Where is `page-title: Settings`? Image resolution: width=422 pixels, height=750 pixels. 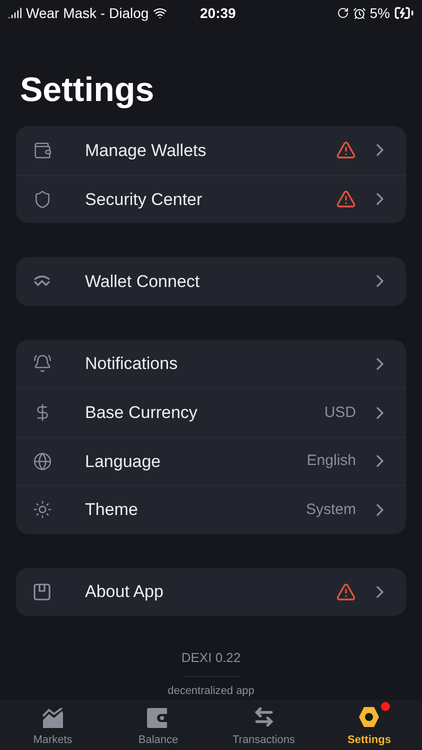 page-title: Settings is located at coordinates (87, 90).